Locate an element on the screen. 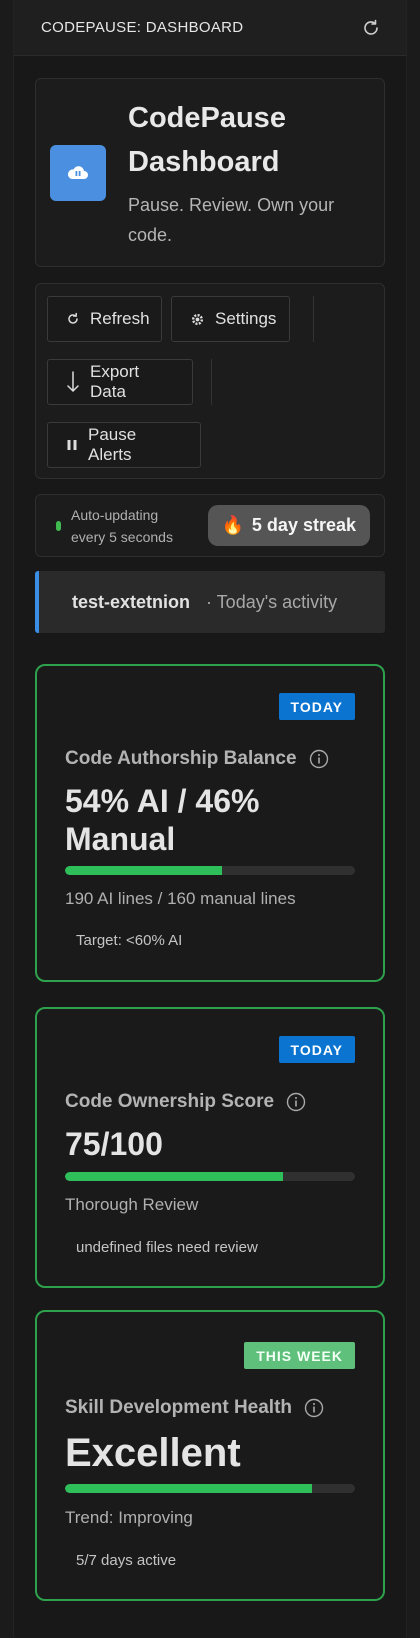 The width and height of the screenshot is (420, 1638). pause-alerts-button: Pause Alerts is located at coordinates (124, 445).